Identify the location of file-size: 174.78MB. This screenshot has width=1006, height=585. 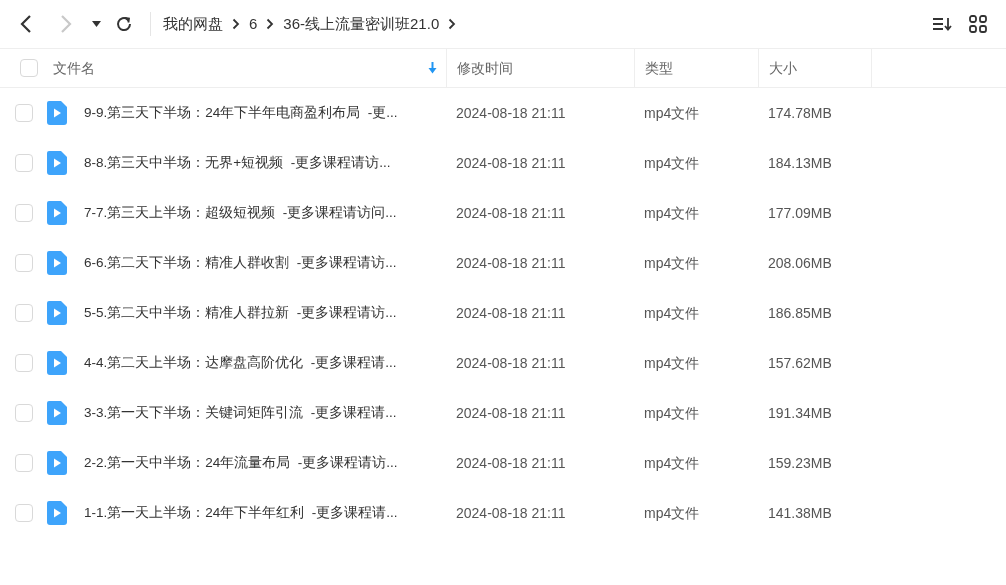
(800, 112).